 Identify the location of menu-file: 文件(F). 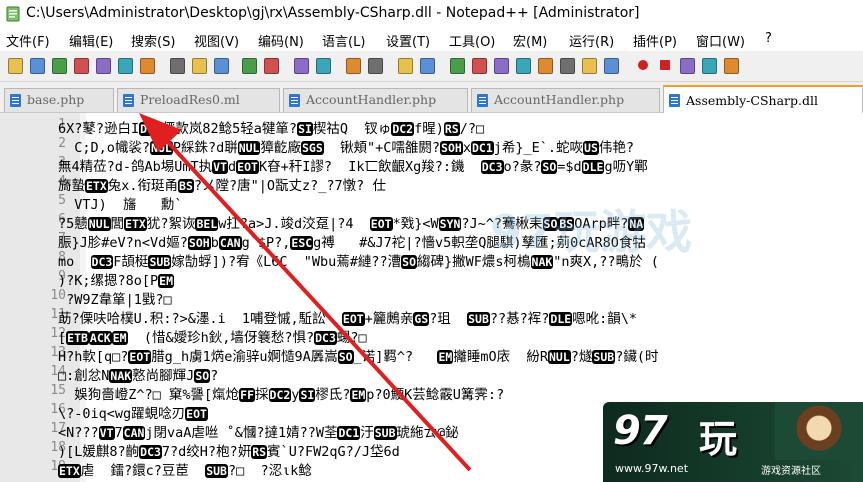
(28, 40).